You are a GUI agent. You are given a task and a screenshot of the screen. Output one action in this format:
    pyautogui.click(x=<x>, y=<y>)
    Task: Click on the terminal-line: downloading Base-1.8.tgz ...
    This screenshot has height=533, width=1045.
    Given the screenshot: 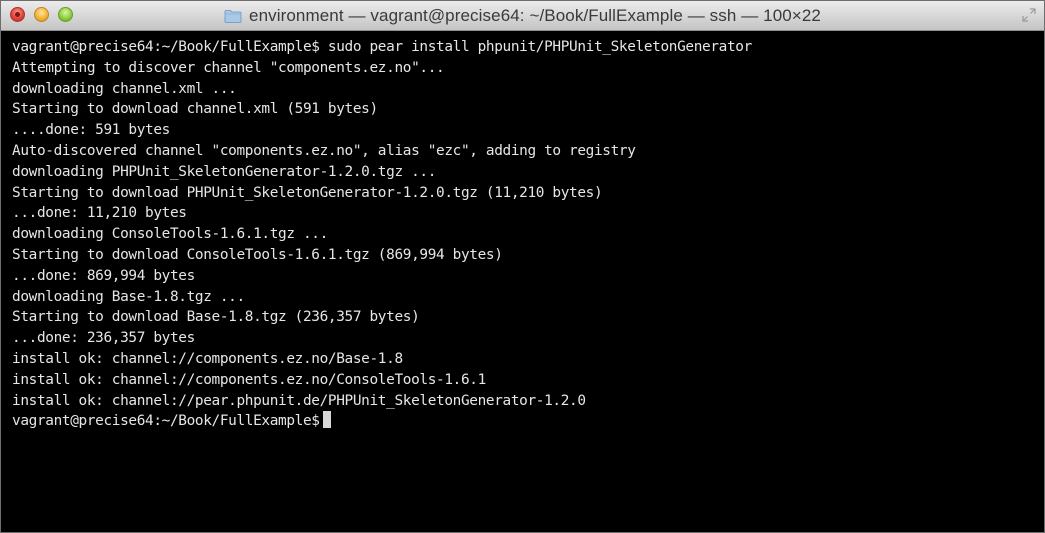 What is the action you would take?
    pyautogui.click(x=128, y=296)
    